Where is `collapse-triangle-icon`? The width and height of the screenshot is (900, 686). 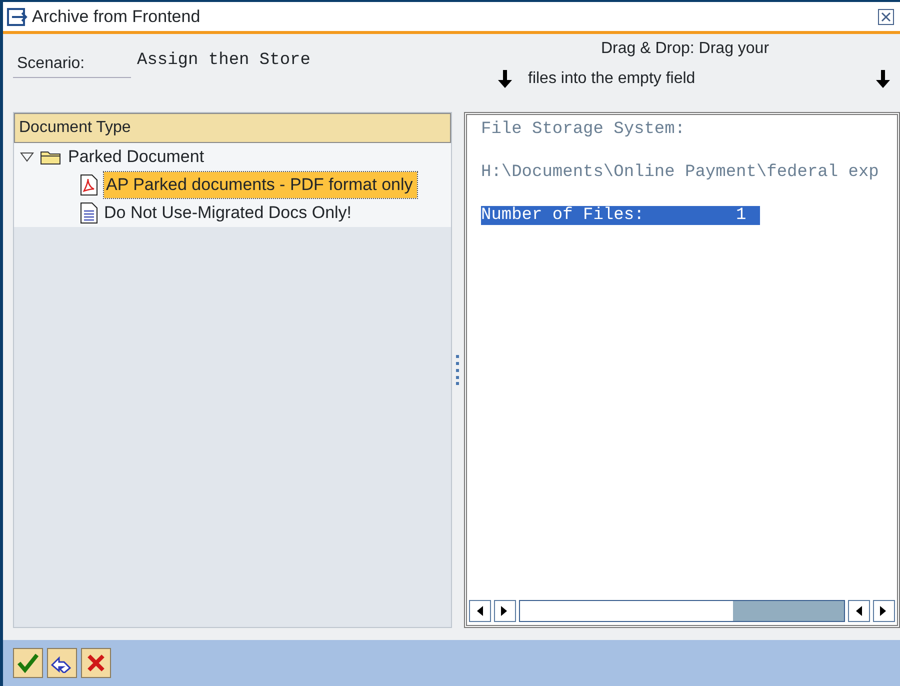 collapse-triangle-icon is located at coordinates (27, 157).